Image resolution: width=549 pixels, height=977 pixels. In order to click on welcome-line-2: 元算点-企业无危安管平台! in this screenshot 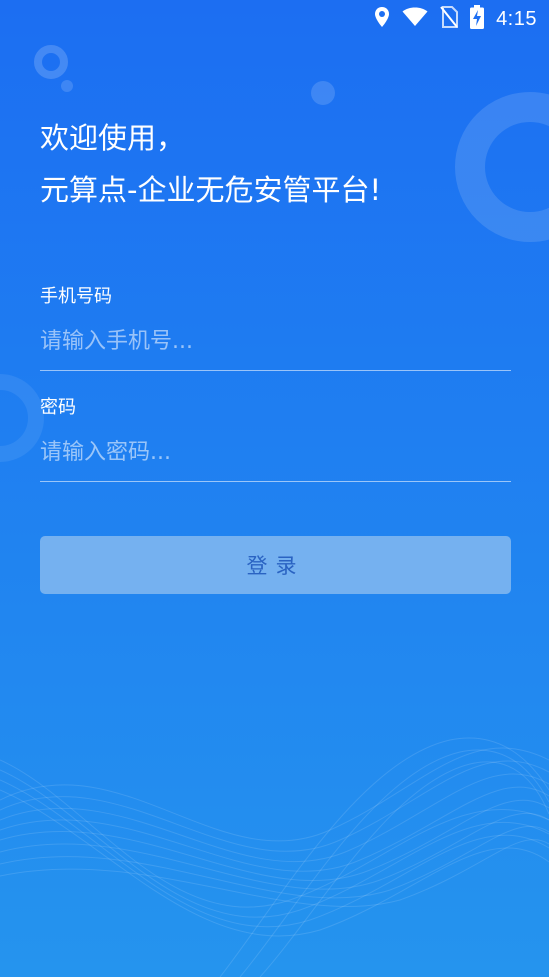, I will do `click(211, 190)`.